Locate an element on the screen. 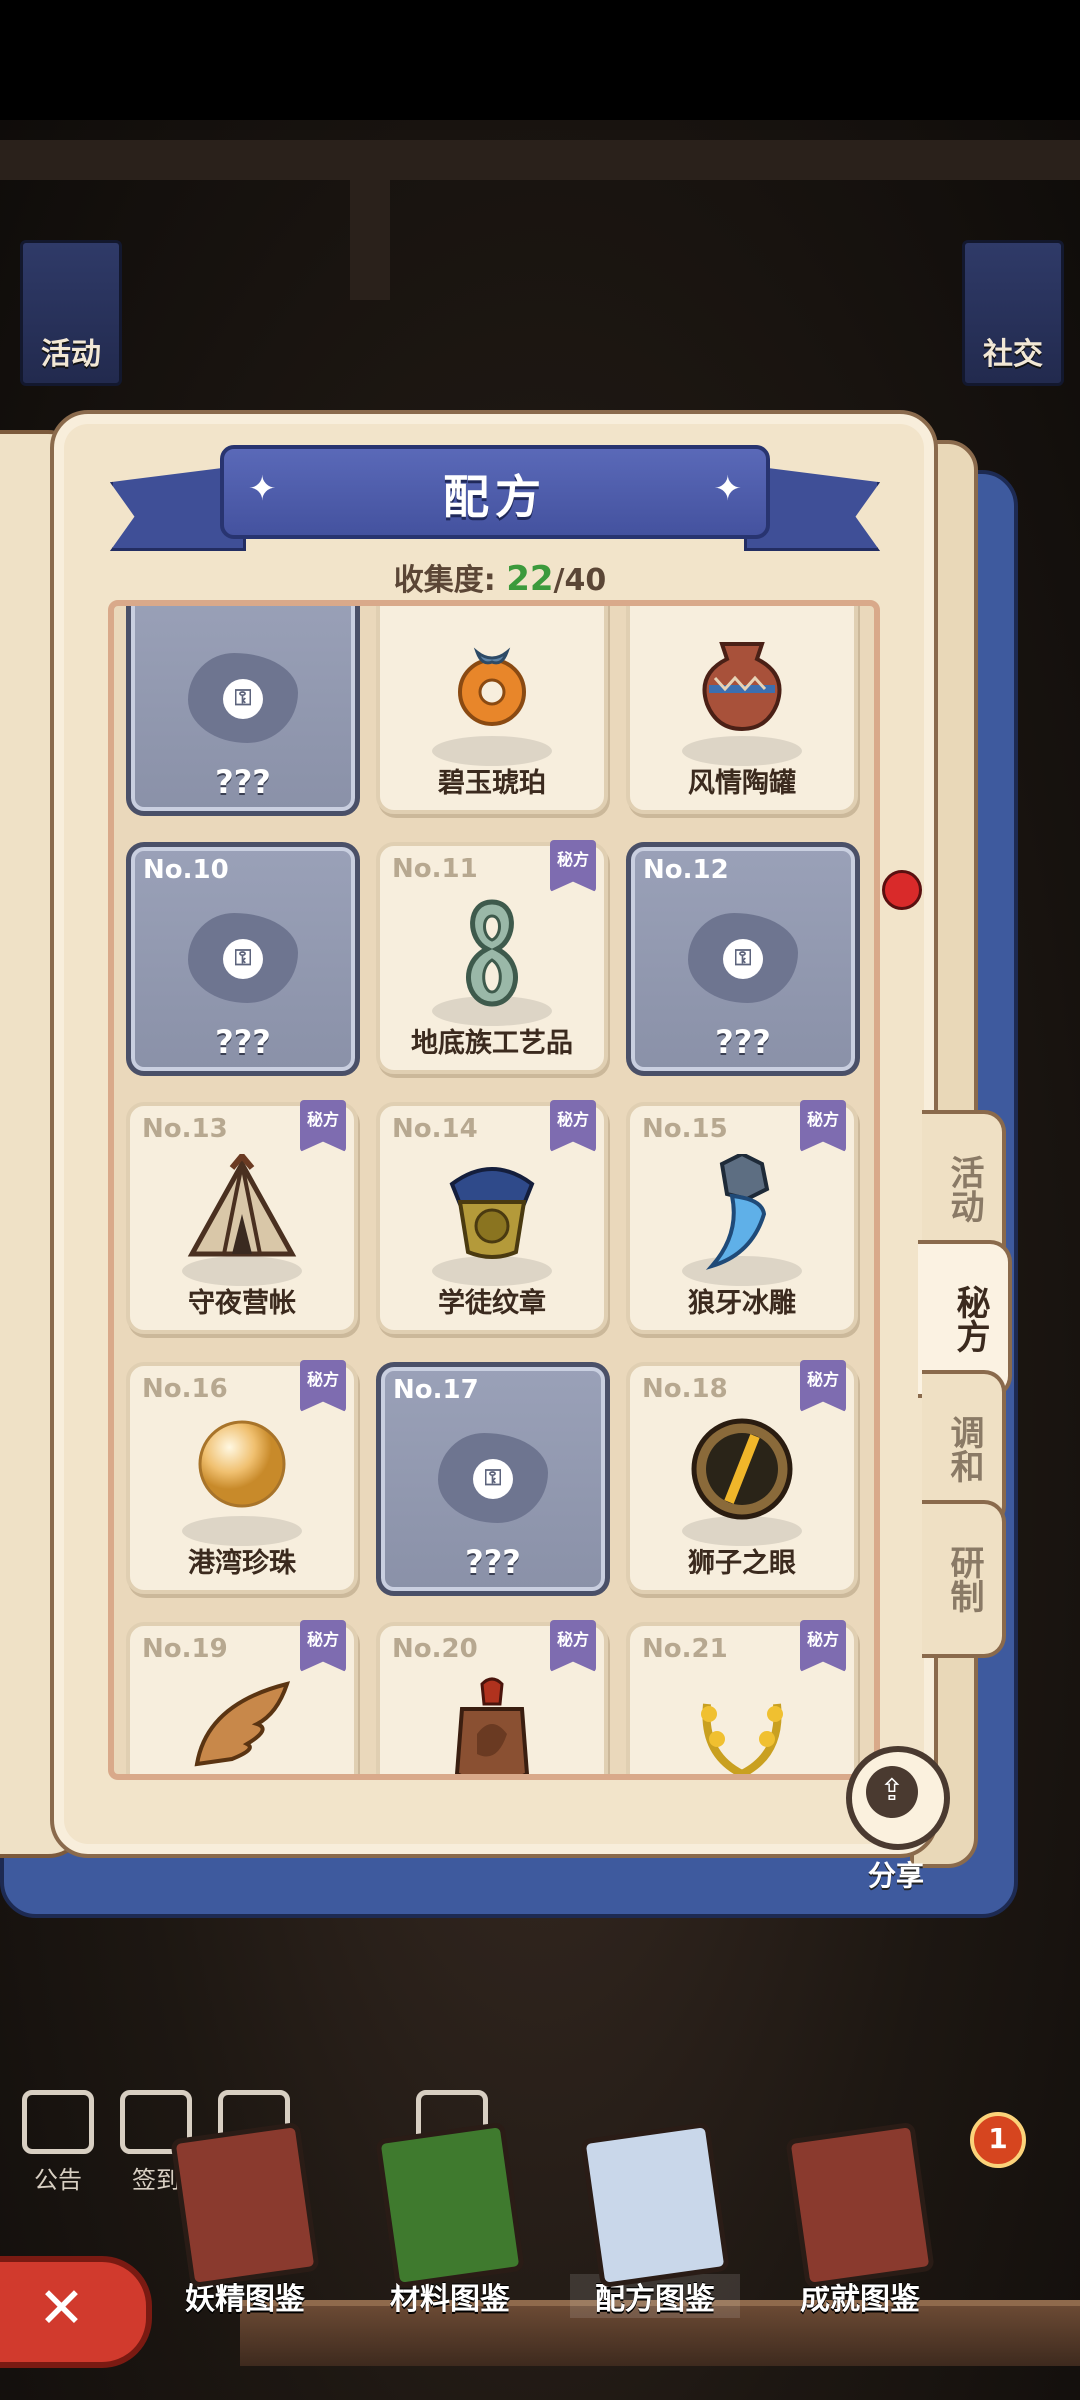 This screenshot has width=1080, height=2400. banner-flag-icon: 活动 is located at coordinates (71, 313).